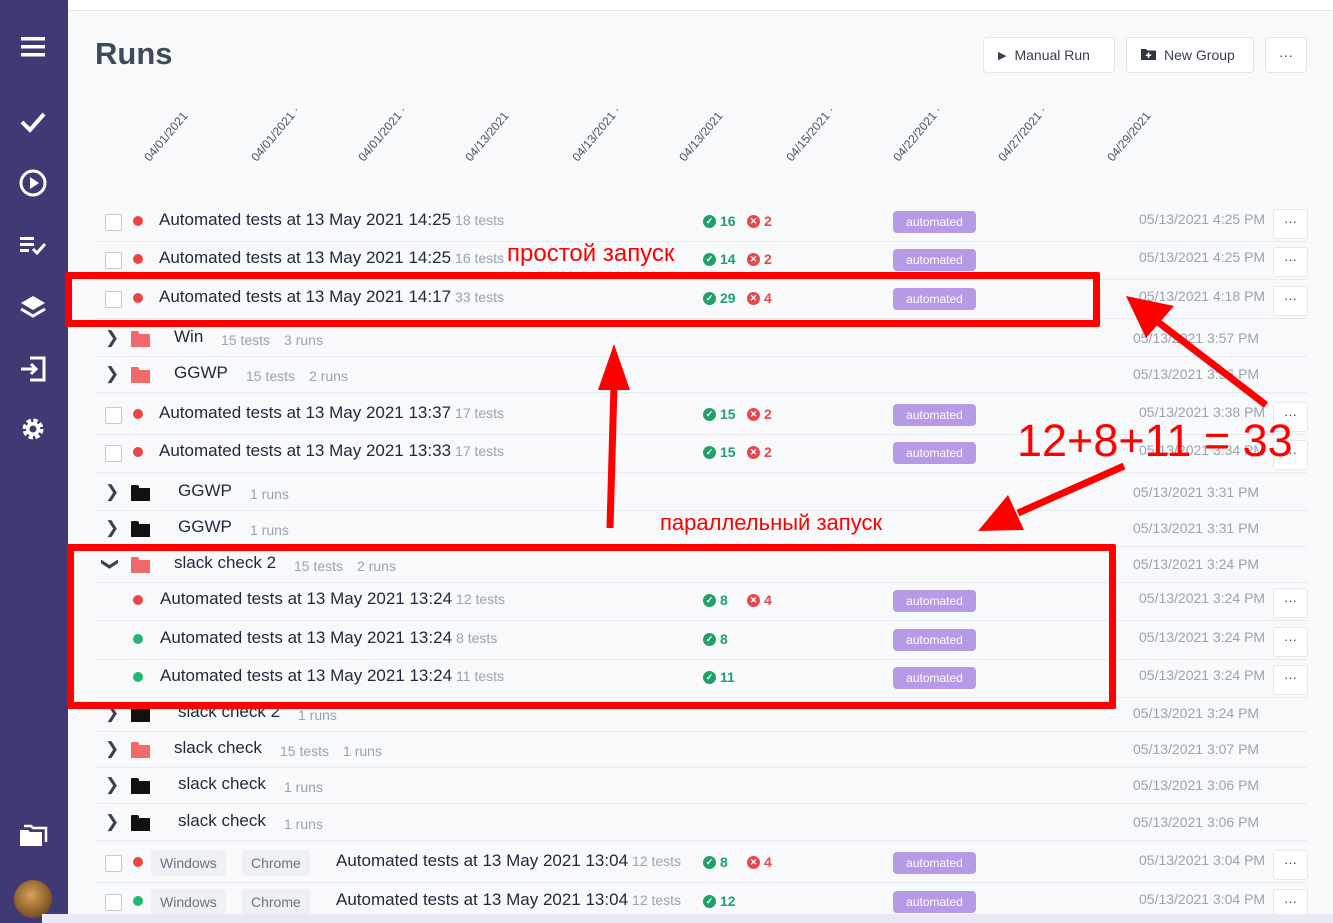 The image size is (1333, 923). I want to click on passed-count: ✓ 15, so click(719, 452).